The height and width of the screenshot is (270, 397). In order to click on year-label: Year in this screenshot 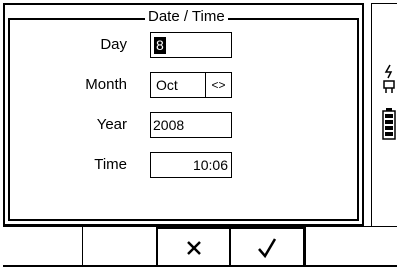, I will do `click(111, 124)`.